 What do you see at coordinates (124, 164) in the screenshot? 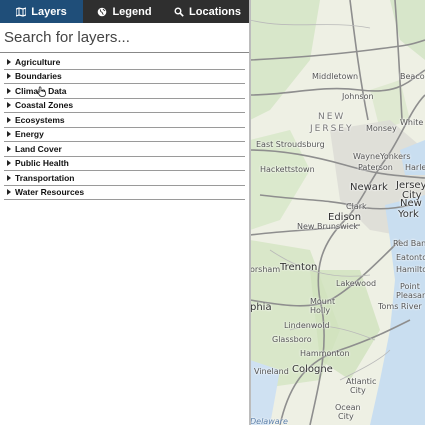
I see `layer-item-public-health: Public Health` at bounding box center [124, 164].